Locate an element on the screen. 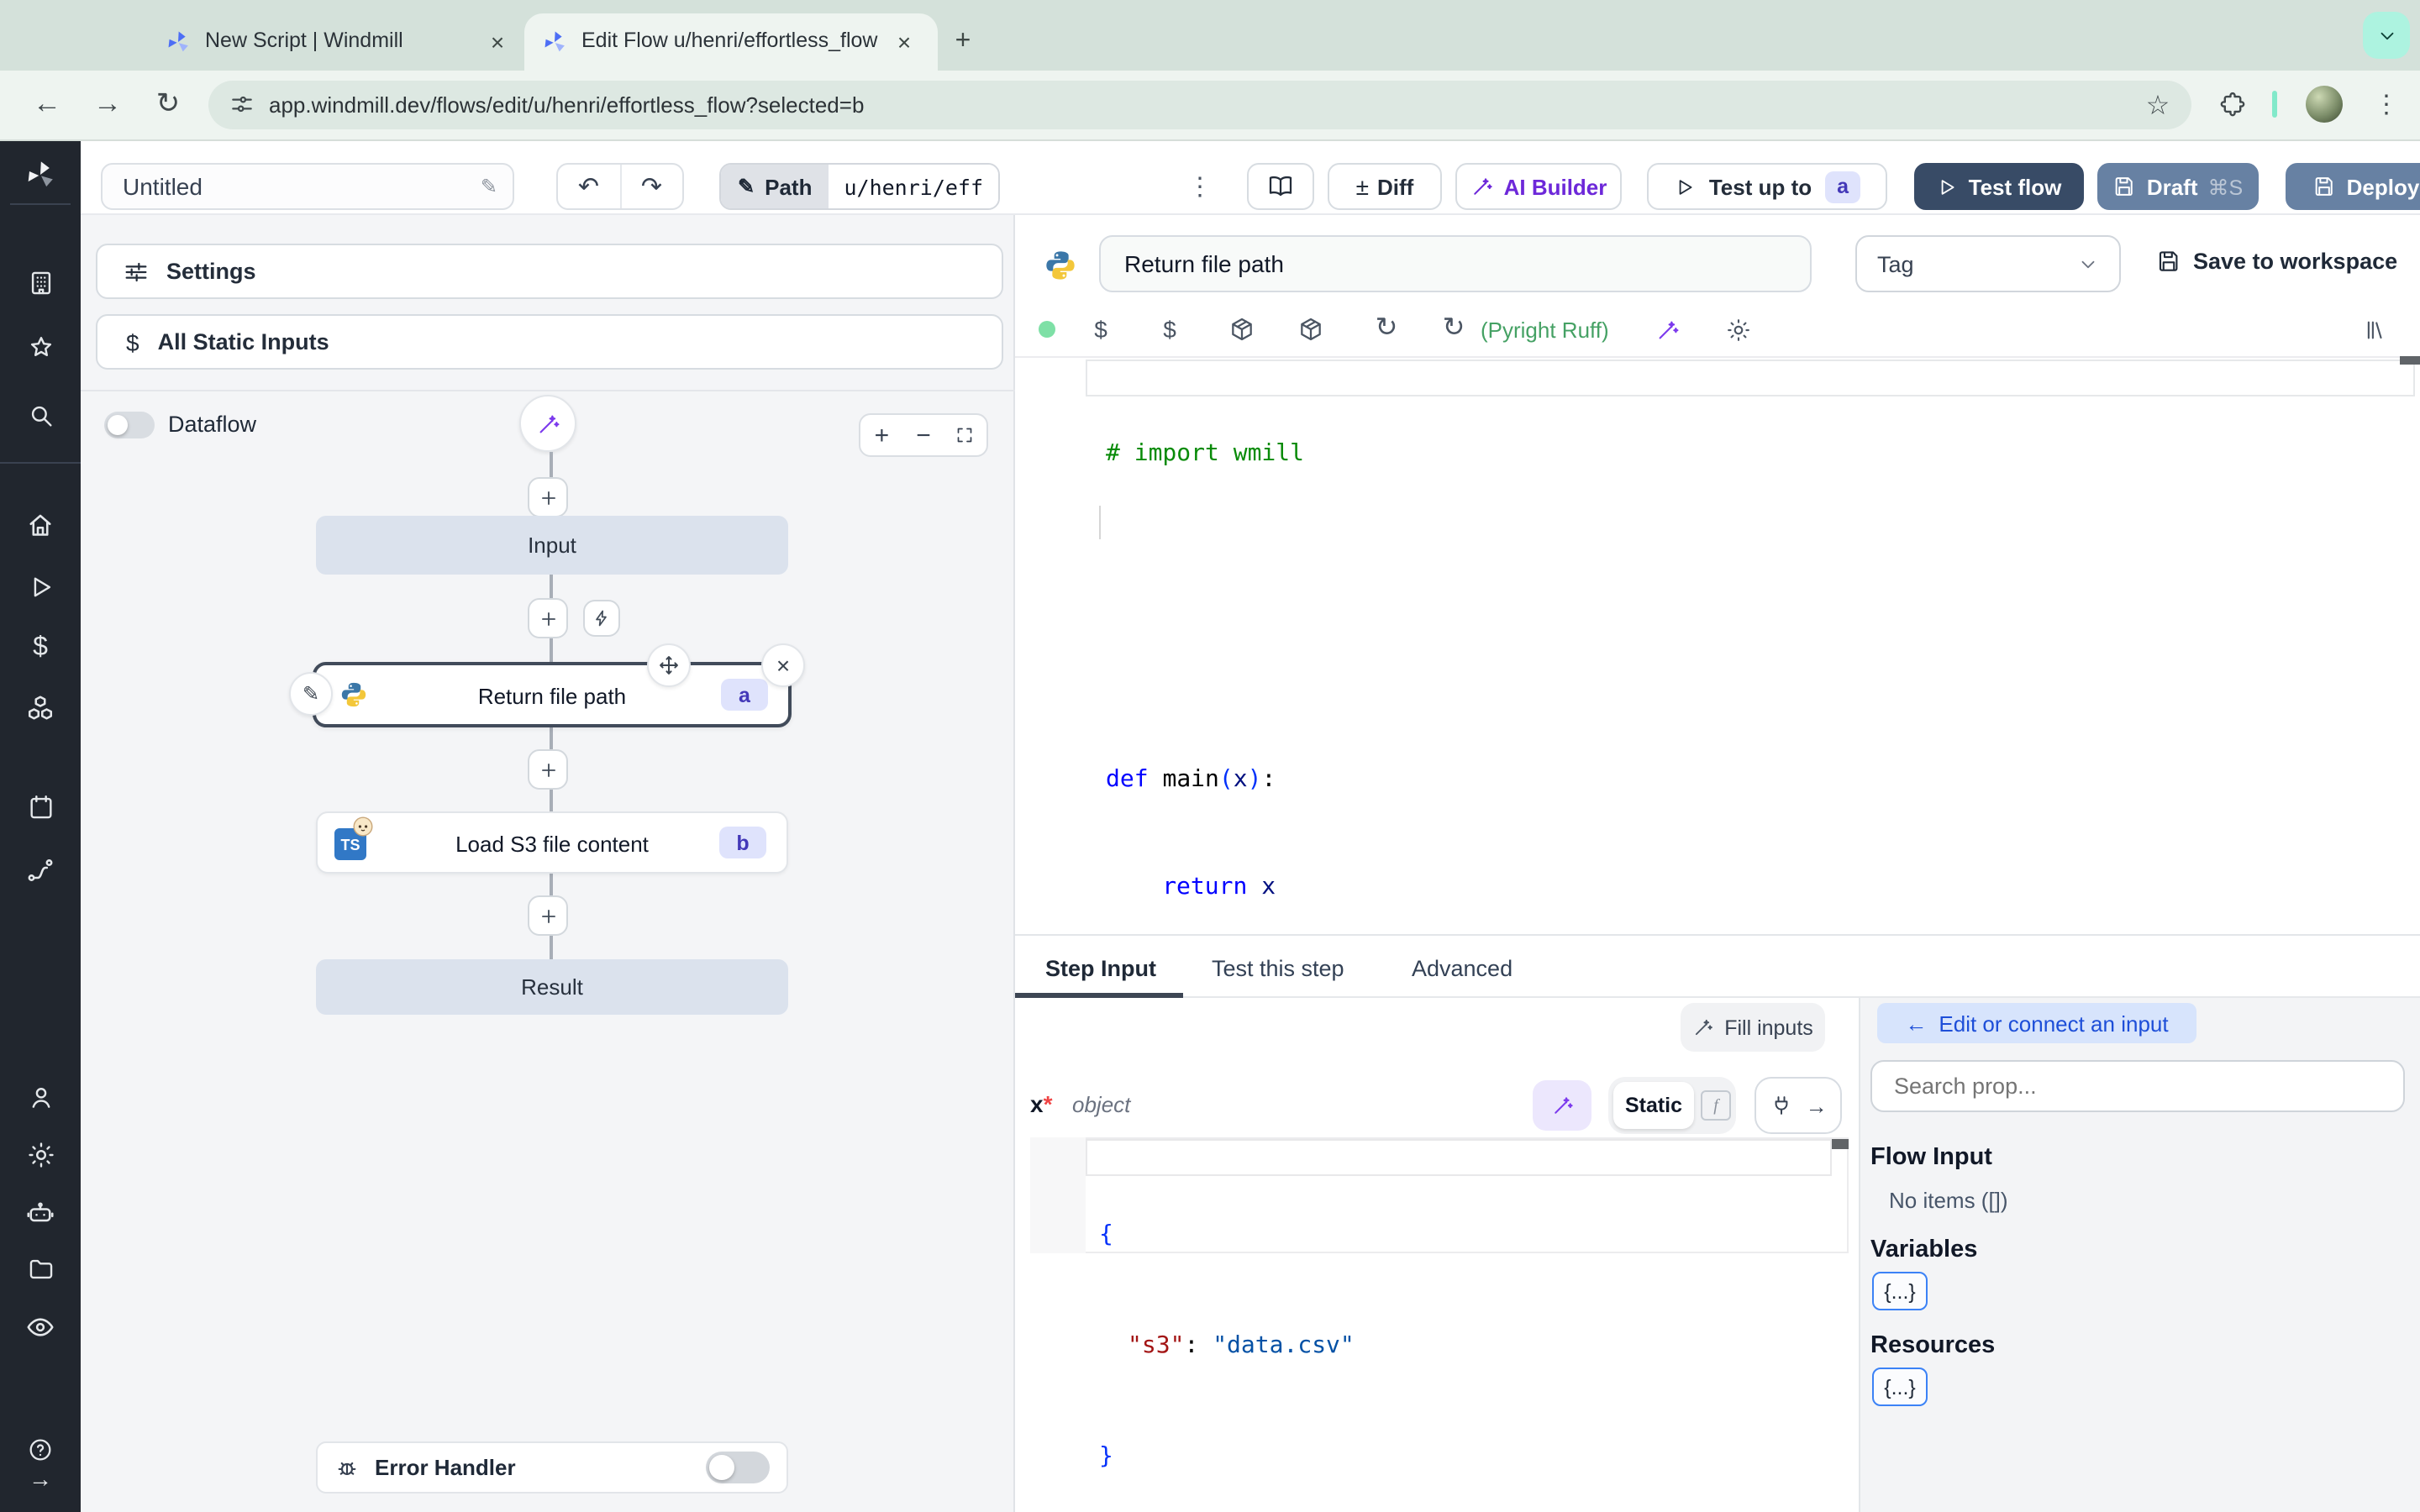 The image size is (2420, 1512). fill-inputs-button: Fill inputs is located at coordinates (1753, 1027).